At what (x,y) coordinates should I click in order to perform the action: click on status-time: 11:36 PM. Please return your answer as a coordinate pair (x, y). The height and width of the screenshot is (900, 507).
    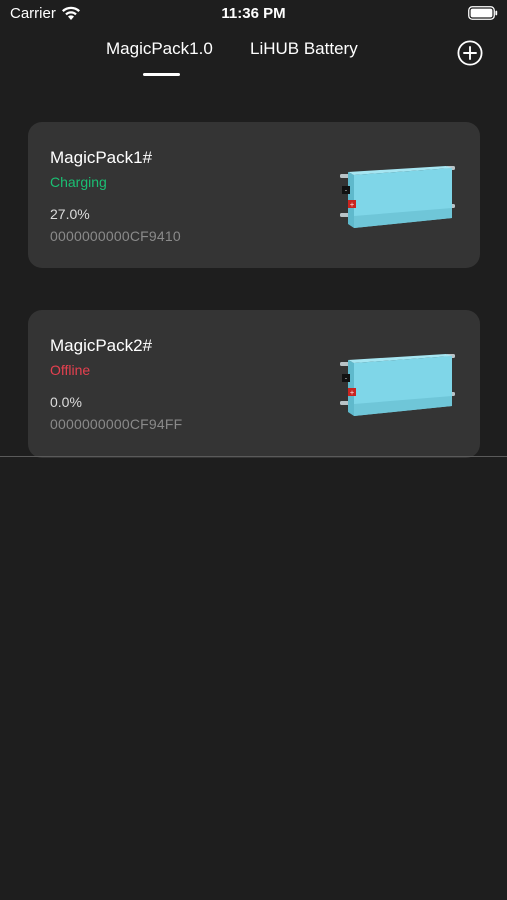
    Looking at the image, I should click on (253, 13).